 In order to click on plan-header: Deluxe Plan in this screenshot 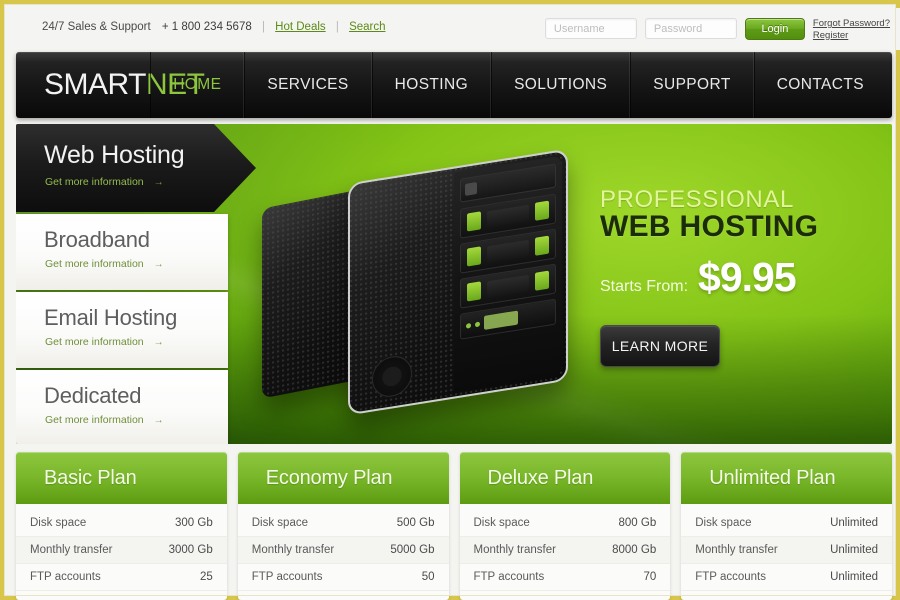, I will do `click(565, 478)`.